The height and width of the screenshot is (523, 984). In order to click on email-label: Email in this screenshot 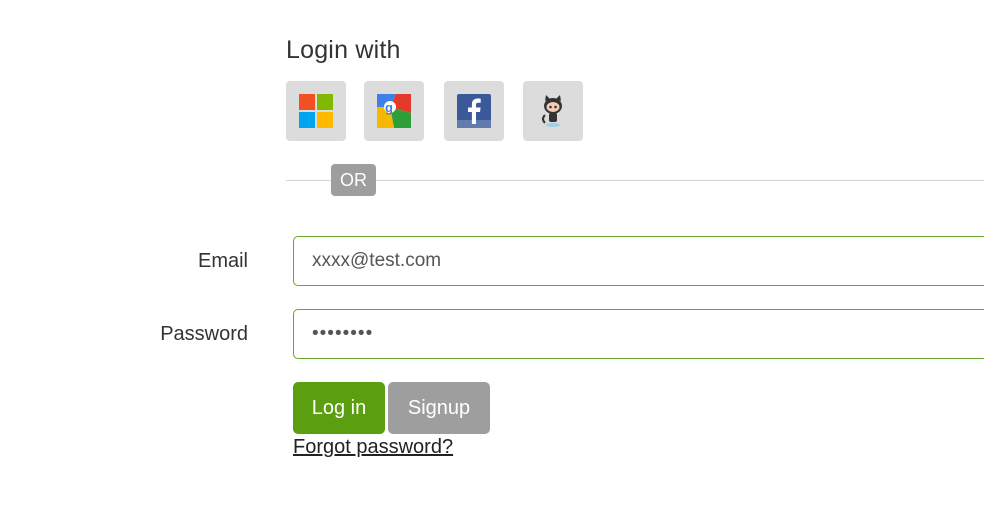, I will do `click(222, 261)`.